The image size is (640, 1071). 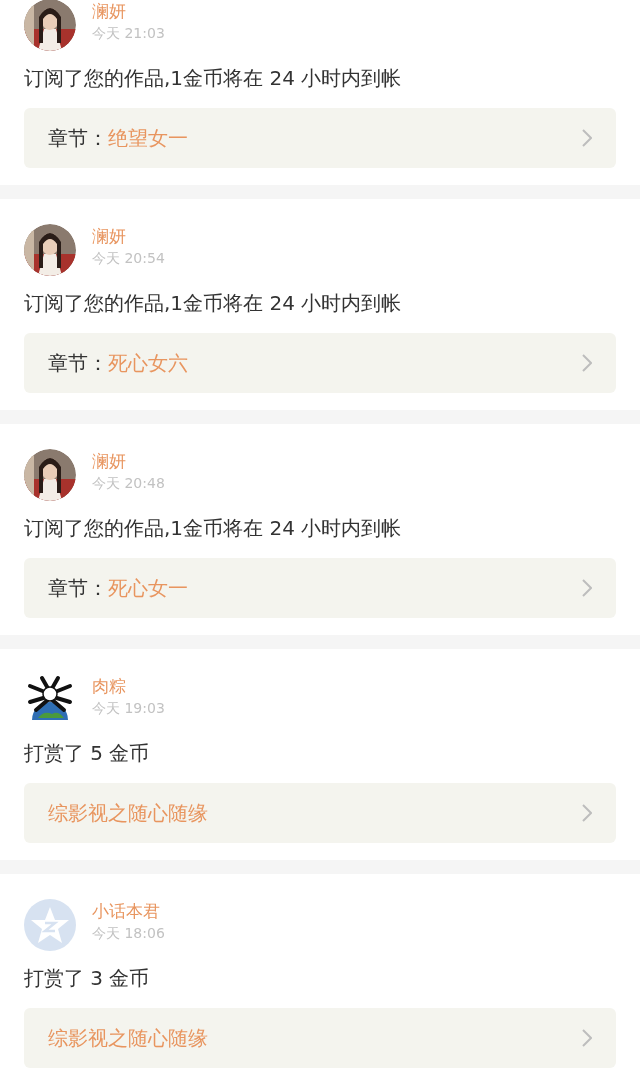 I want to click on work-link: 章节：死心女六, so click(x=320, y=363).